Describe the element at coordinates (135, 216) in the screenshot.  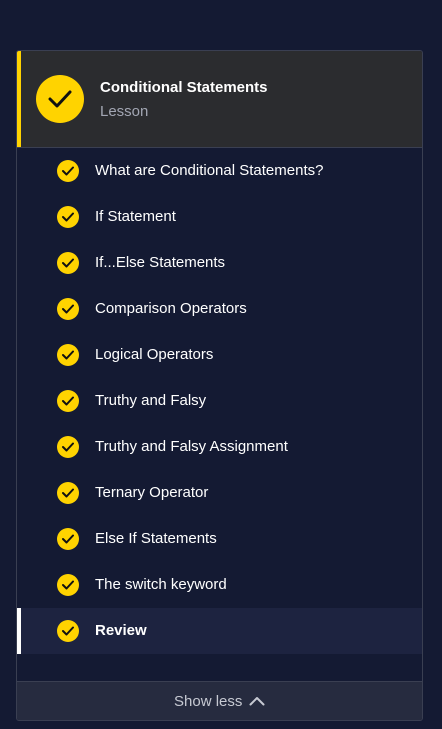
I see `item-label: If Statement` at that location.